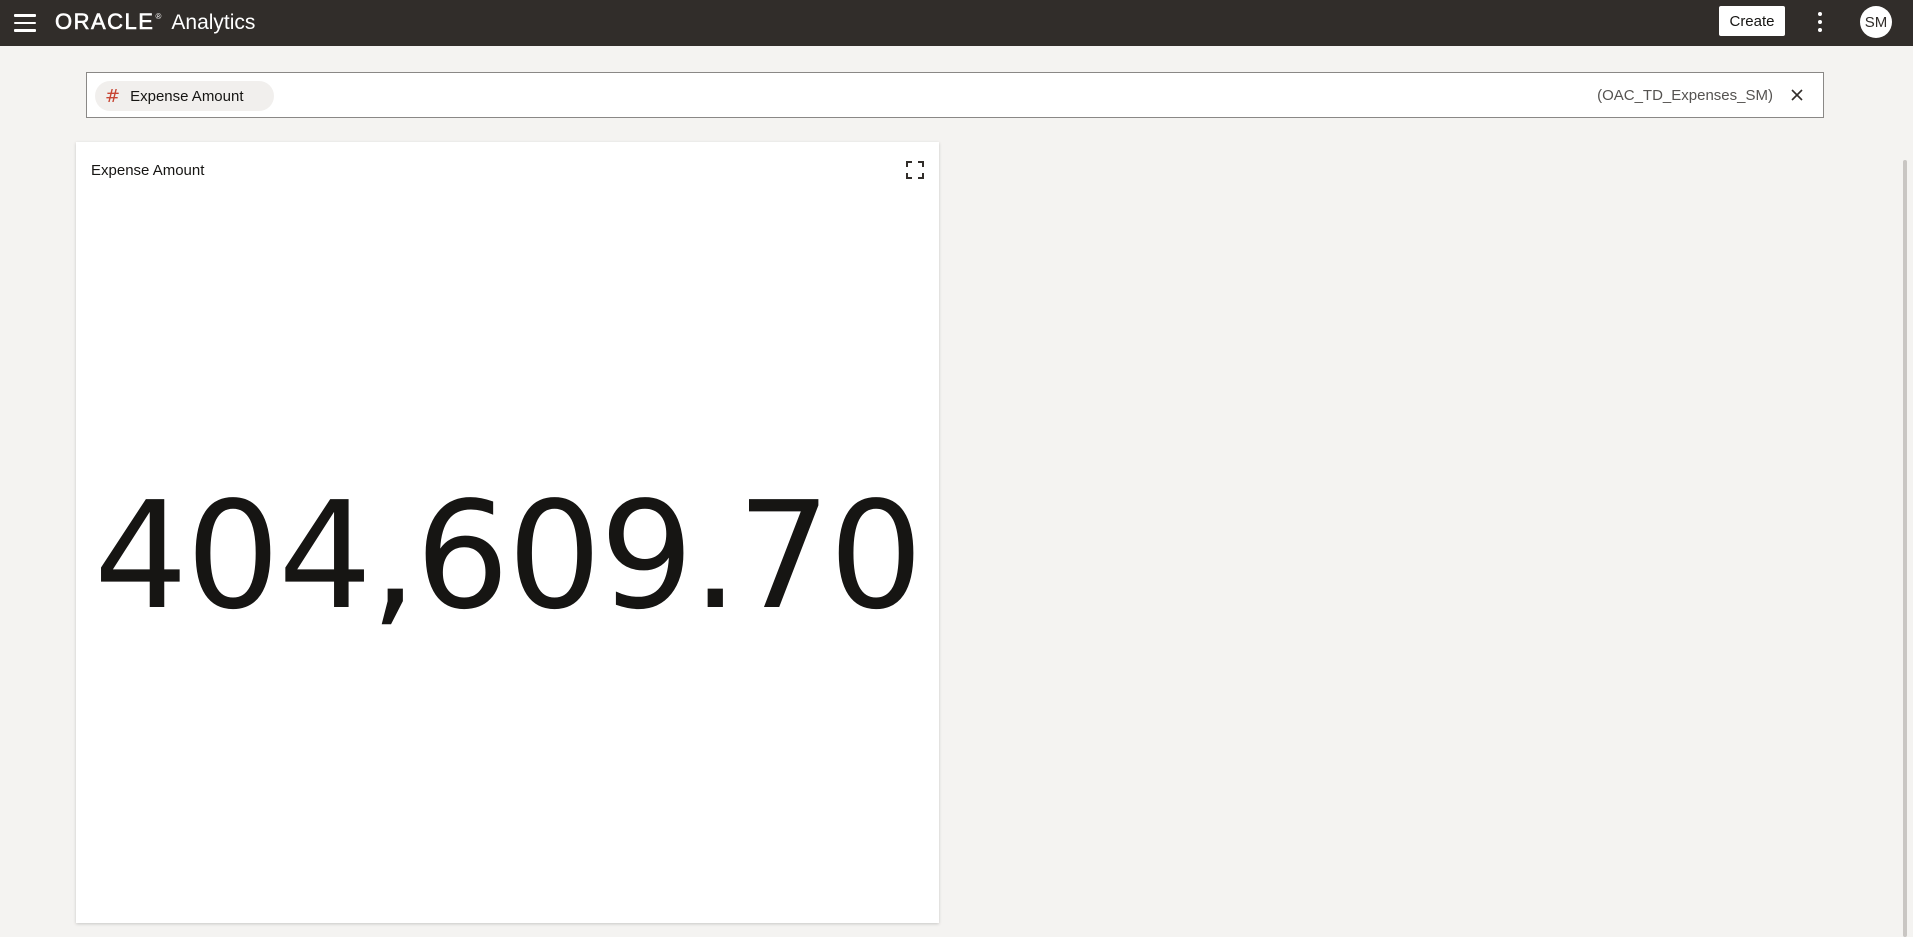 Image resolution: width=1913 pixels, height=937 pixels. Describe the element at coordinates (158, 16) in the screenshot. I see `registered-mark: ®` at that location.